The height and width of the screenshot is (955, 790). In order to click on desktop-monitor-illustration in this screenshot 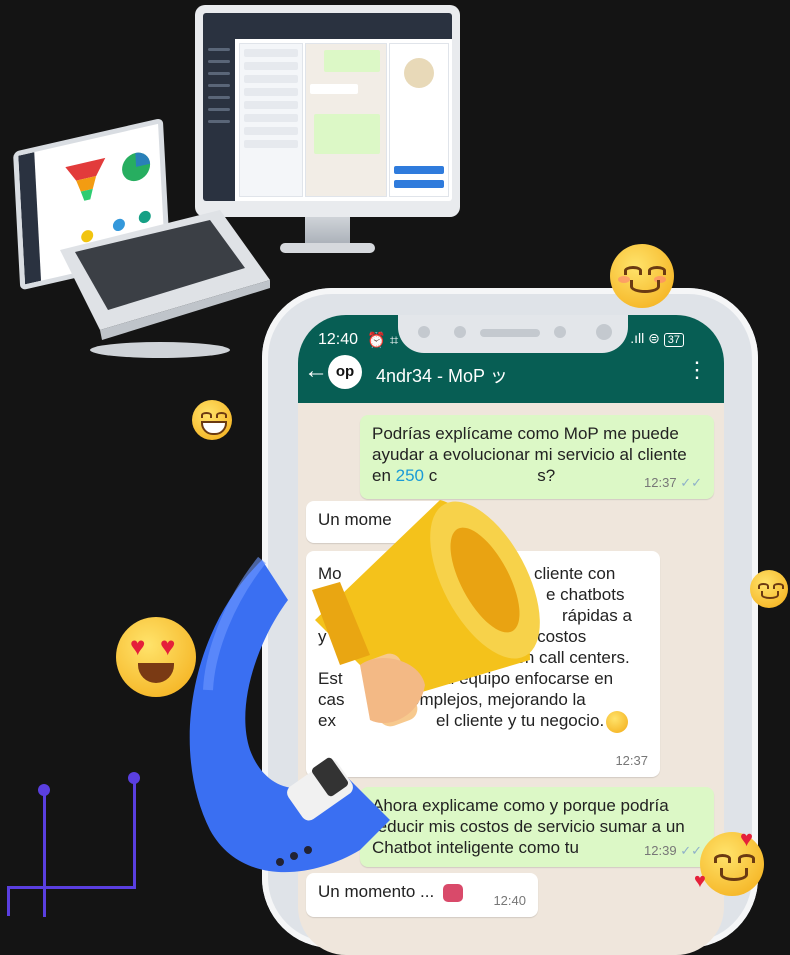, I will do `click(327, 129)`.